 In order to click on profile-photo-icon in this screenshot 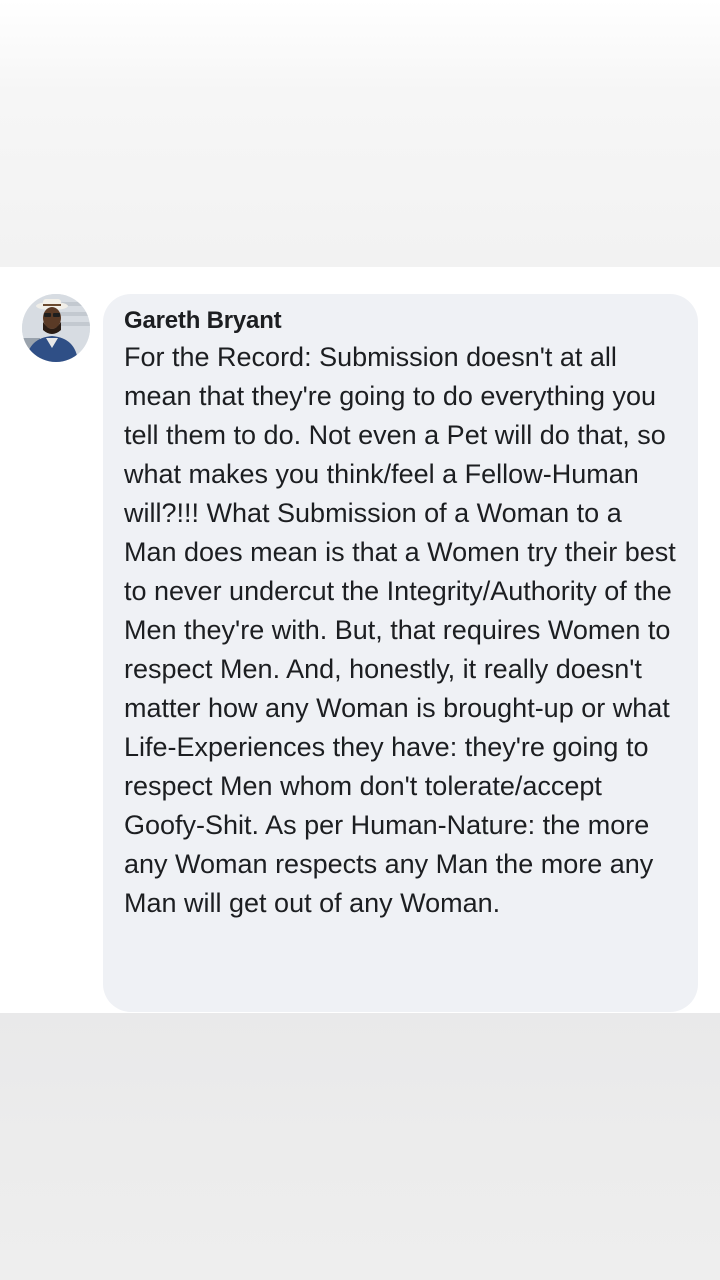, I will do `click(56, 328)`.